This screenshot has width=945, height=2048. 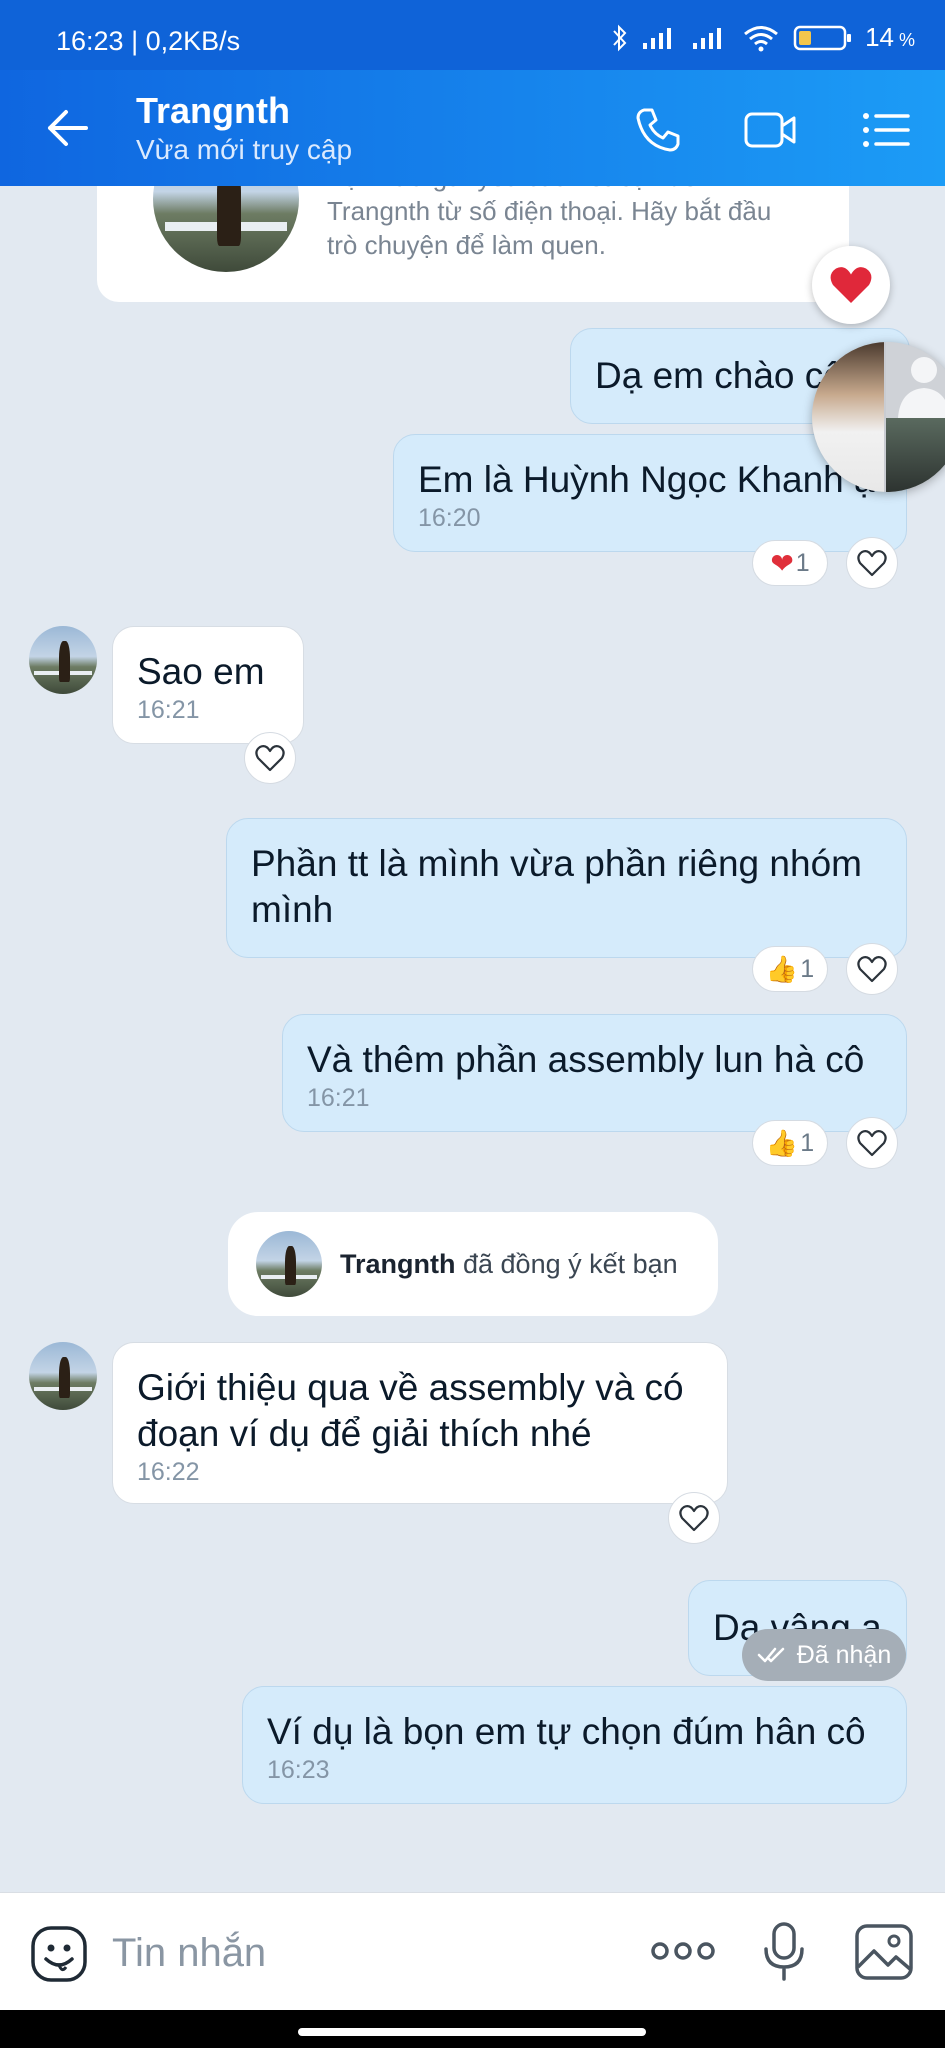 I want to click on video-participant-right, so click(x=915, y=380).